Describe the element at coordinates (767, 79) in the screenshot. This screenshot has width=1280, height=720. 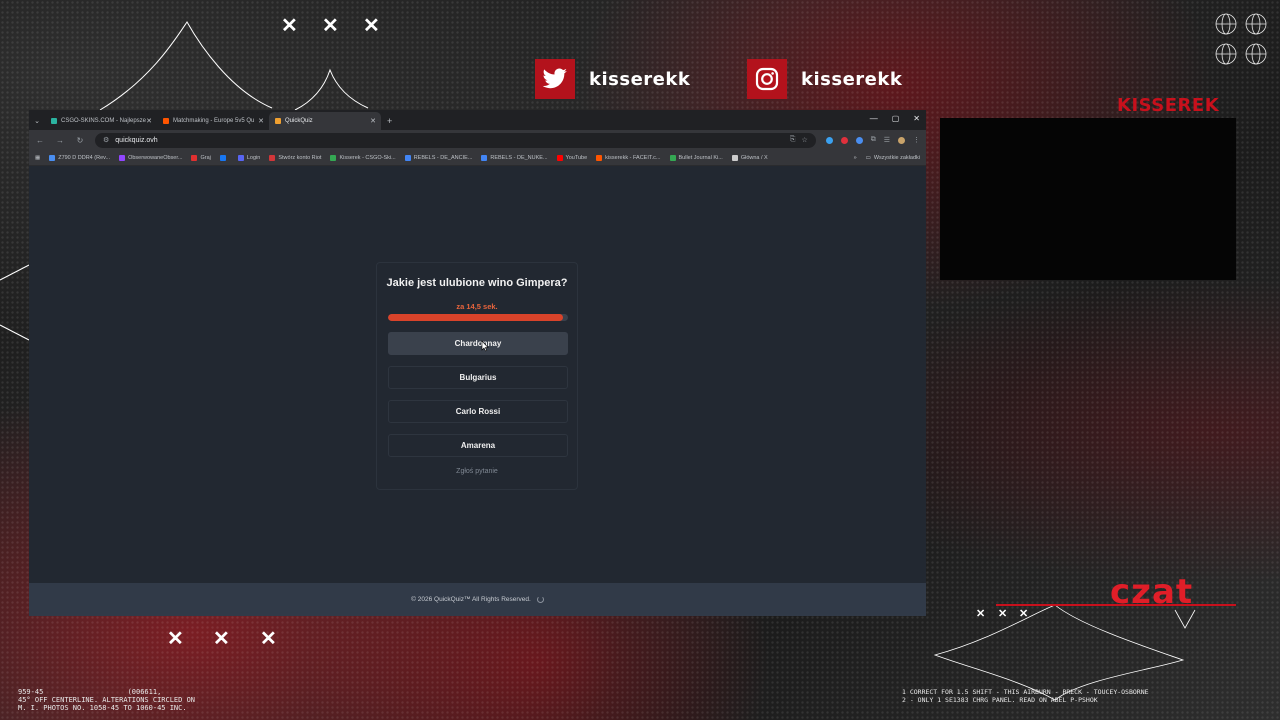
I see `instagram-icon` at that location.